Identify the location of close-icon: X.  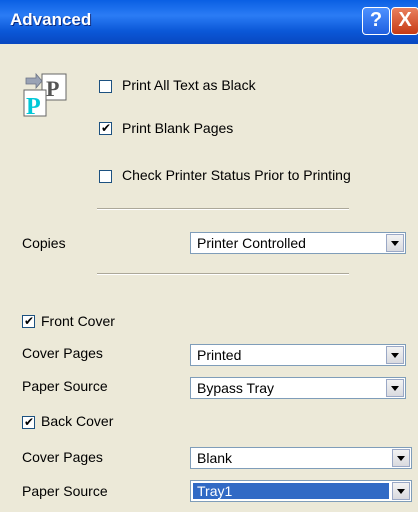
(405, 20).